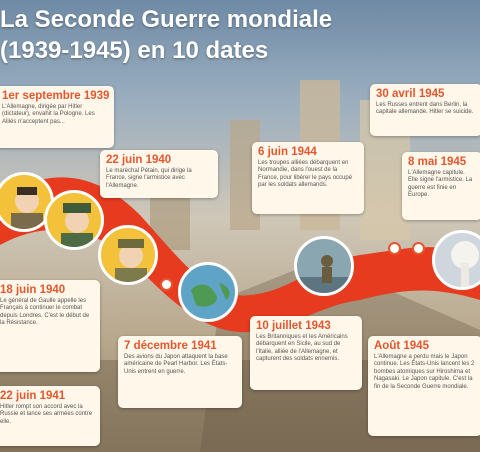  Describe the element at coordinates (33, 396) in the screenshot. I see `event-date: 22 juin 1941` at that location.